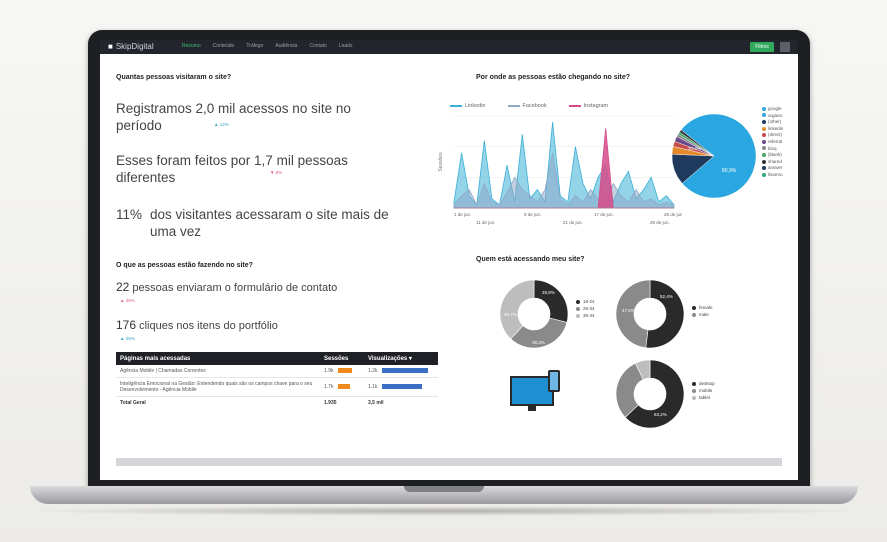  What do you see at coordinates (702, 314) in the screenshot?
I see `legend-item: male` at bounding box center [702, 314].